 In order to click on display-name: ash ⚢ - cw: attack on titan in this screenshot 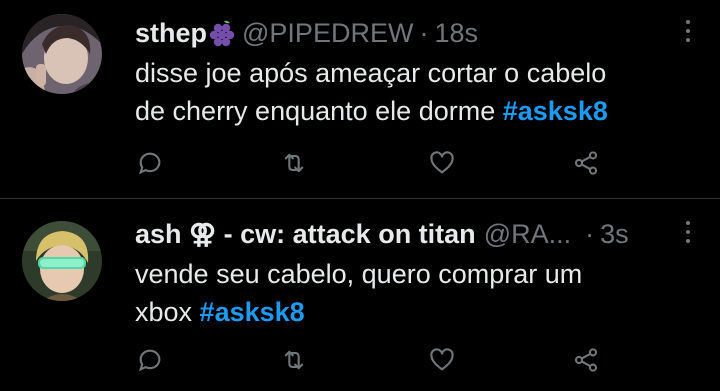, I will do `click(305, 234)`.